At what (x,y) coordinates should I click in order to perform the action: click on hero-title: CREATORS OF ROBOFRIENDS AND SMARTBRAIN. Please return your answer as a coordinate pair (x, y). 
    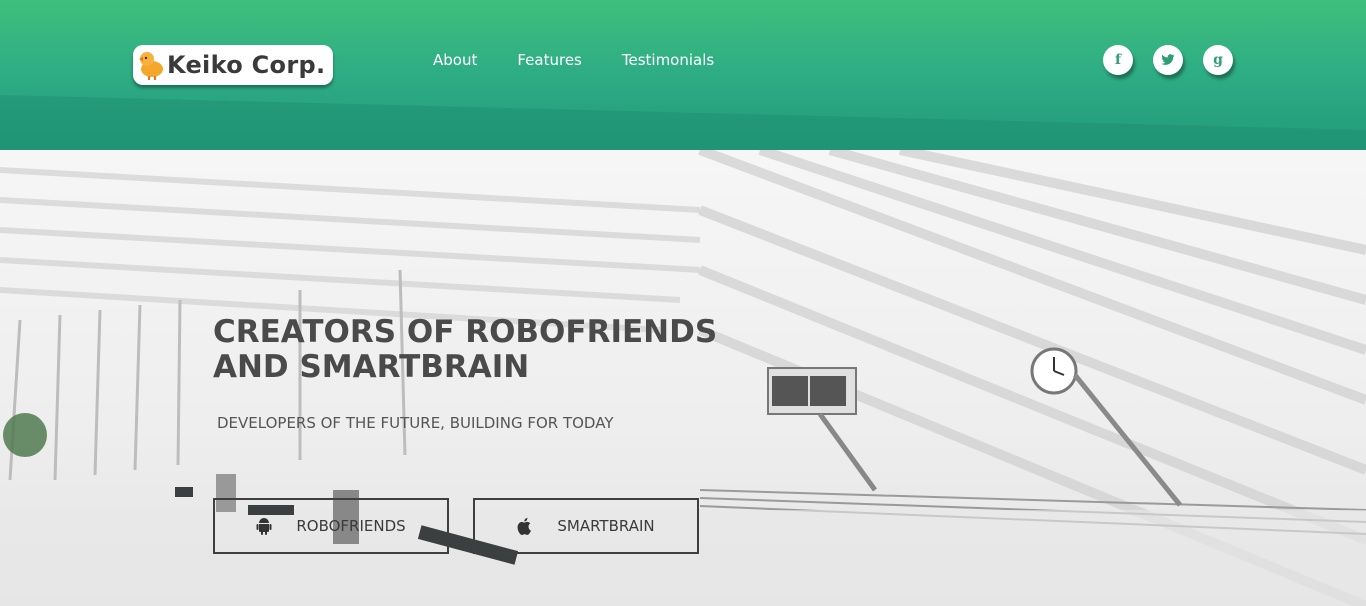
    Looking at the image, I should click on (465, 349).